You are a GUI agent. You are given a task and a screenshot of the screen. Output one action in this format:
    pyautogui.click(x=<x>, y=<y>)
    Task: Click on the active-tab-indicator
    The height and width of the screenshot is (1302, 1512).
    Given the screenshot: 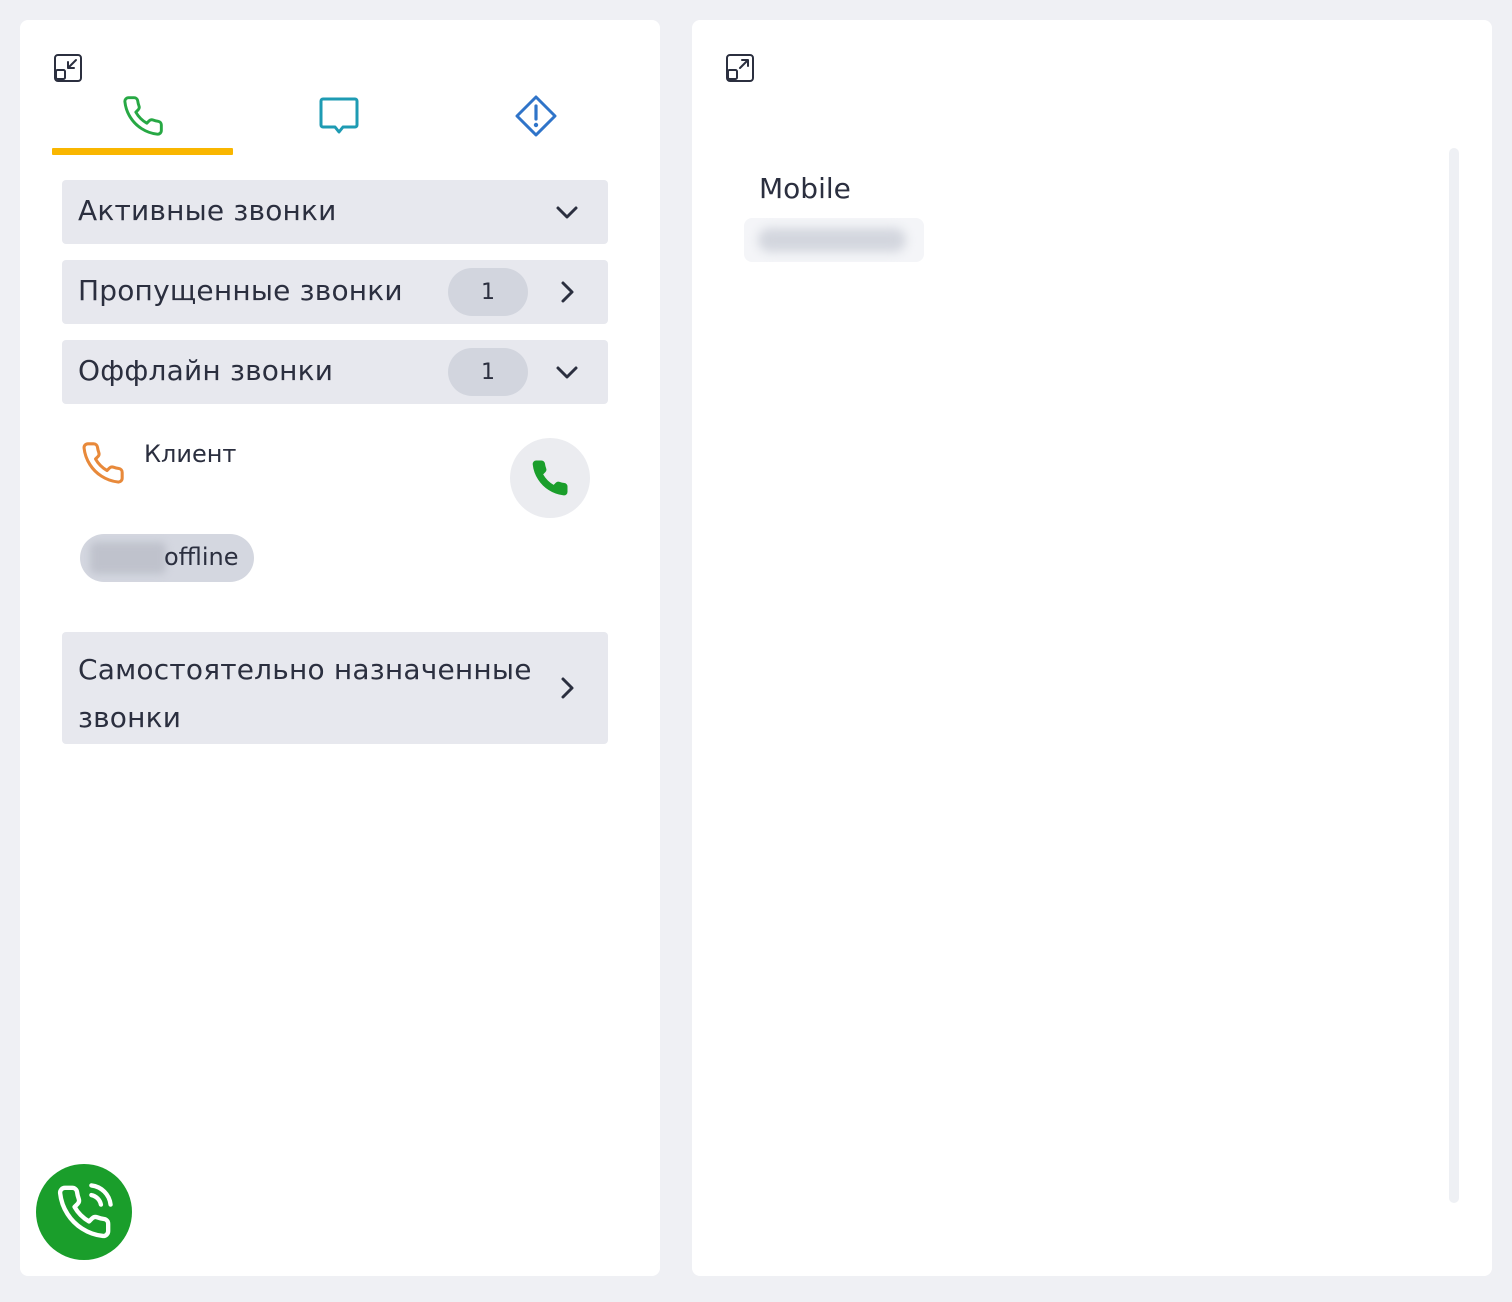 What is the action you would take?
    pyautogui.click(x=142, y=151)
    